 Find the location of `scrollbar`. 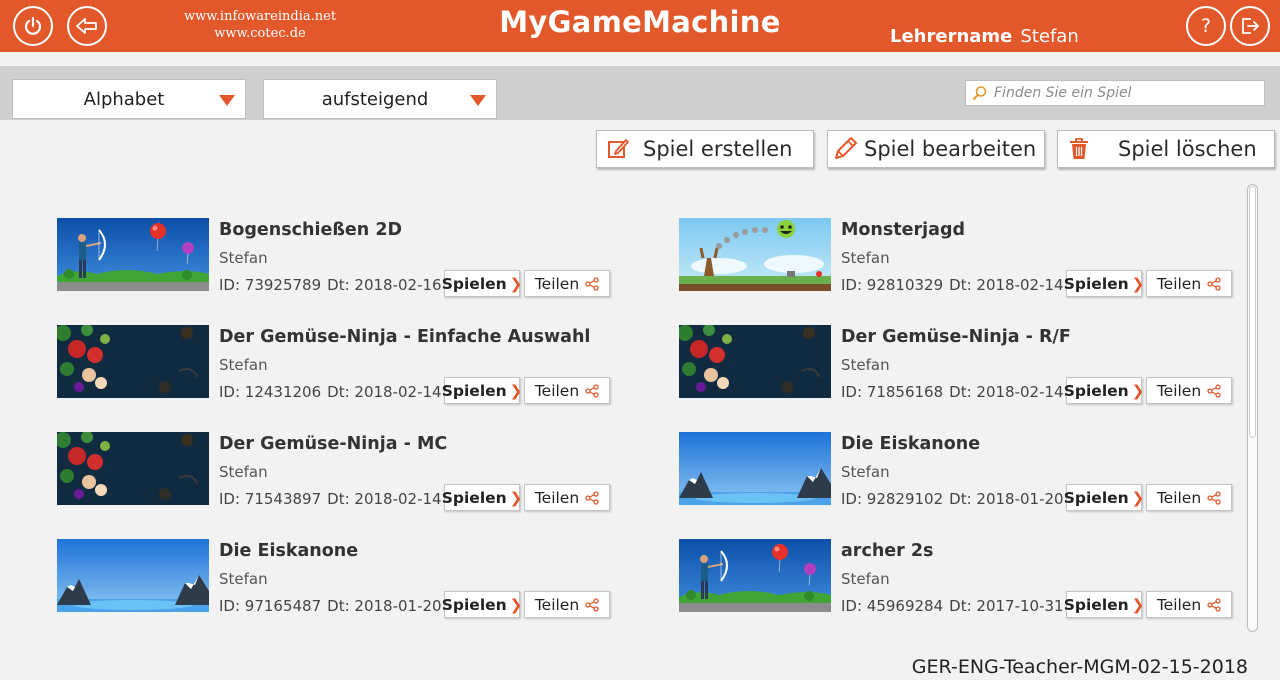

scrollbar is located at coordinates (1252, 408).